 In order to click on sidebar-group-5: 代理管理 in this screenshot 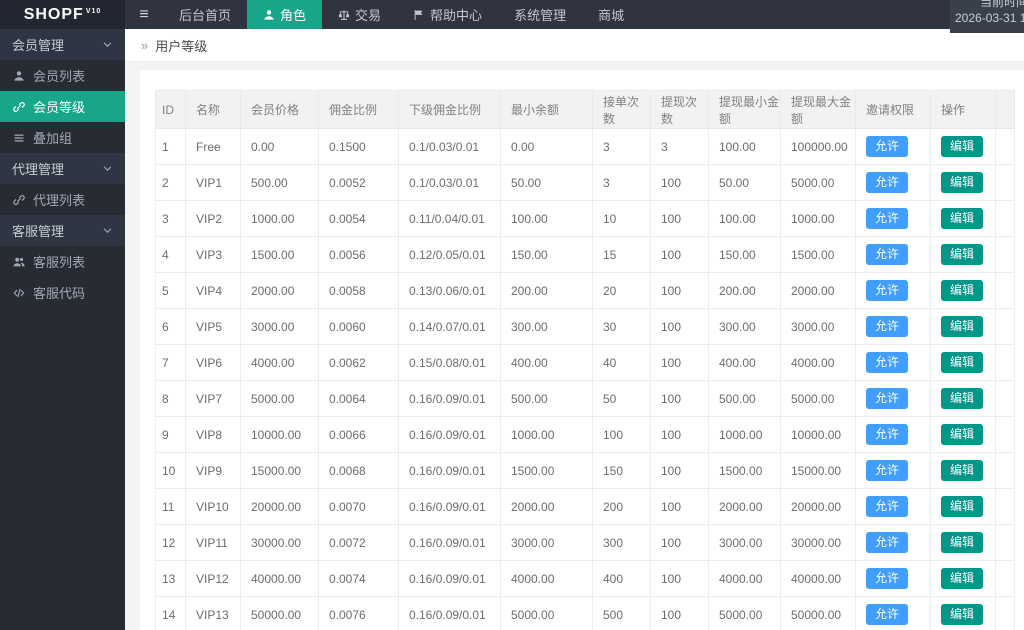, I will do `click(62, 168)`.